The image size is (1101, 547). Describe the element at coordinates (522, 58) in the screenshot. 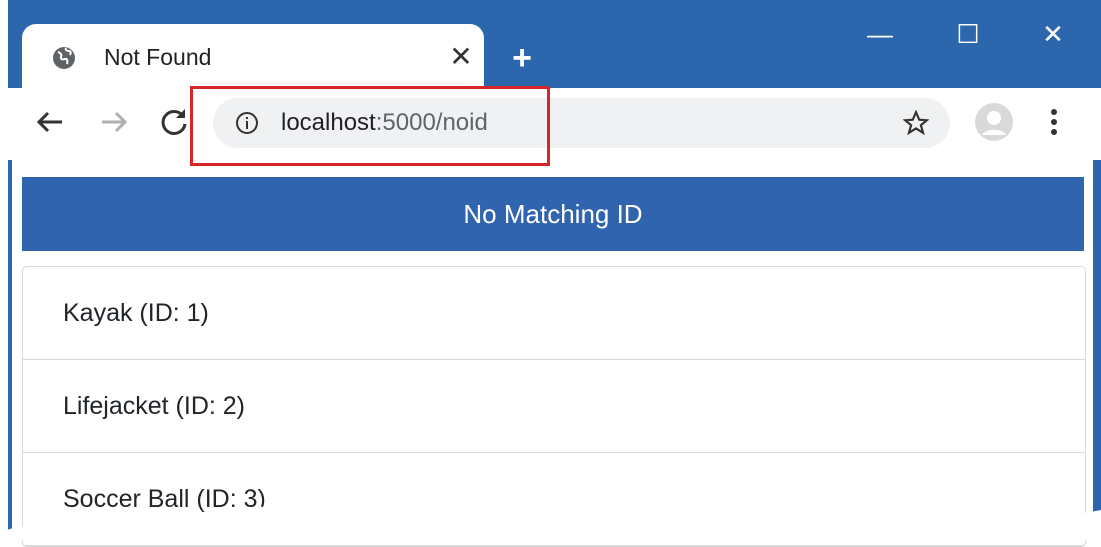

I see `new-tab-button: +` at that location.